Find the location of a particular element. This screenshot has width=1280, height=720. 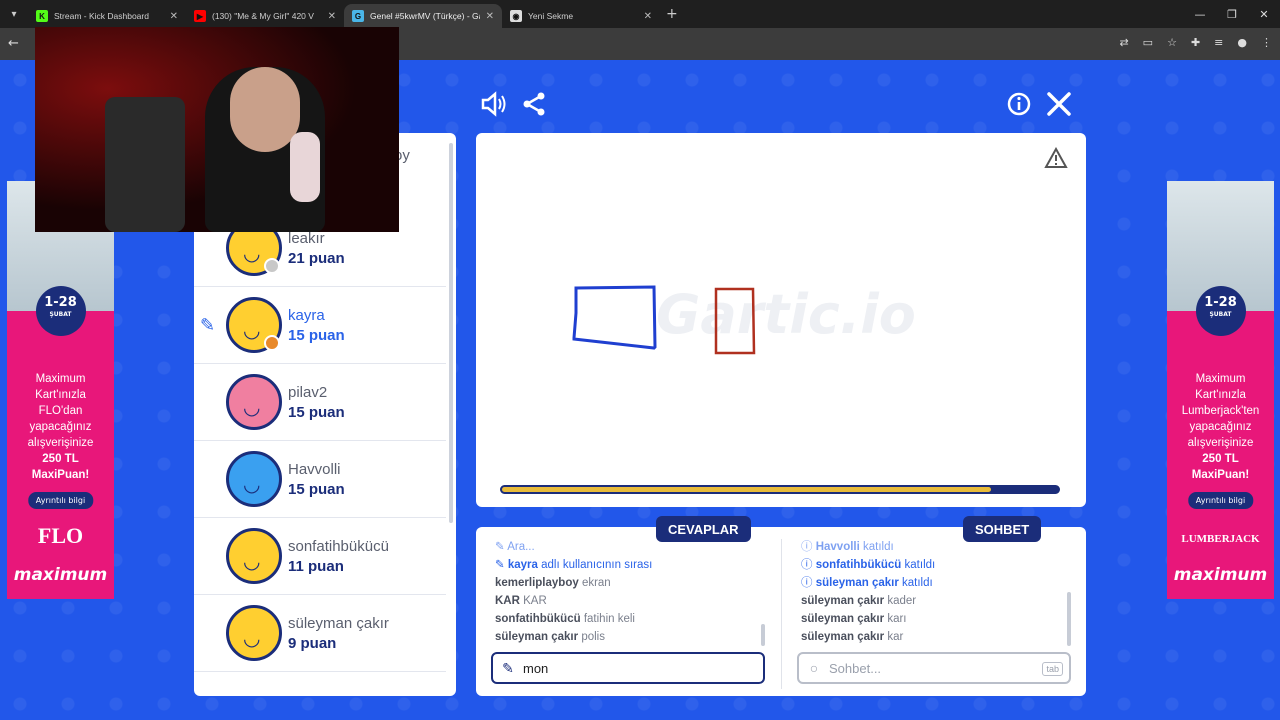

message-user: kayra is located at coordinates (523, 565).